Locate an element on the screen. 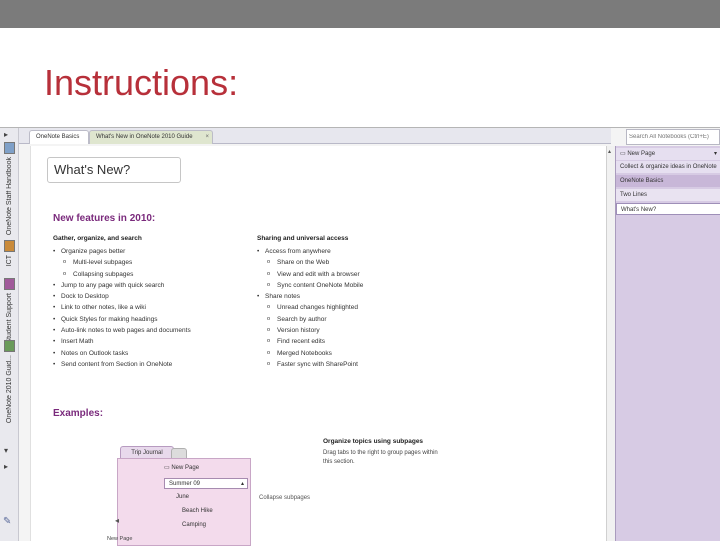 This screenshot has width=720, height=546. feature-list-item: Unread changes highlighted is located at coordinates (309, 308).